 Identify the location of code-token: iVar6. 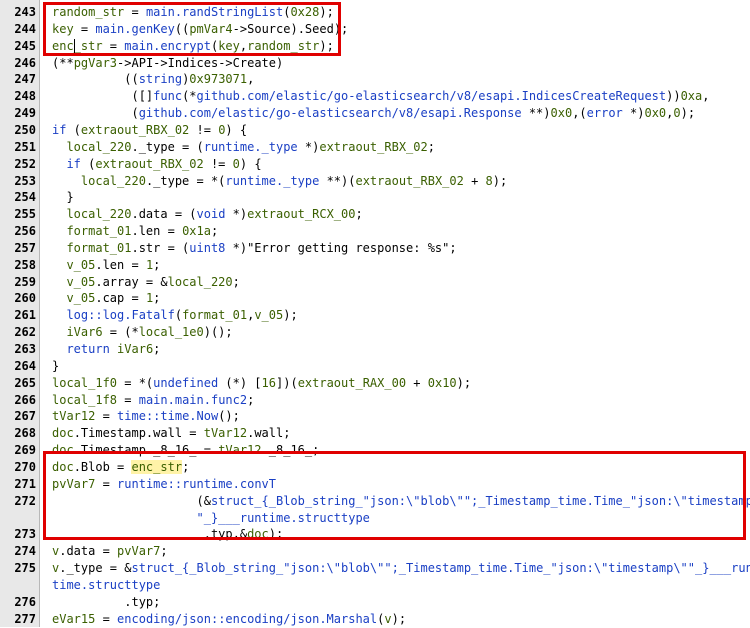
(84, 332).